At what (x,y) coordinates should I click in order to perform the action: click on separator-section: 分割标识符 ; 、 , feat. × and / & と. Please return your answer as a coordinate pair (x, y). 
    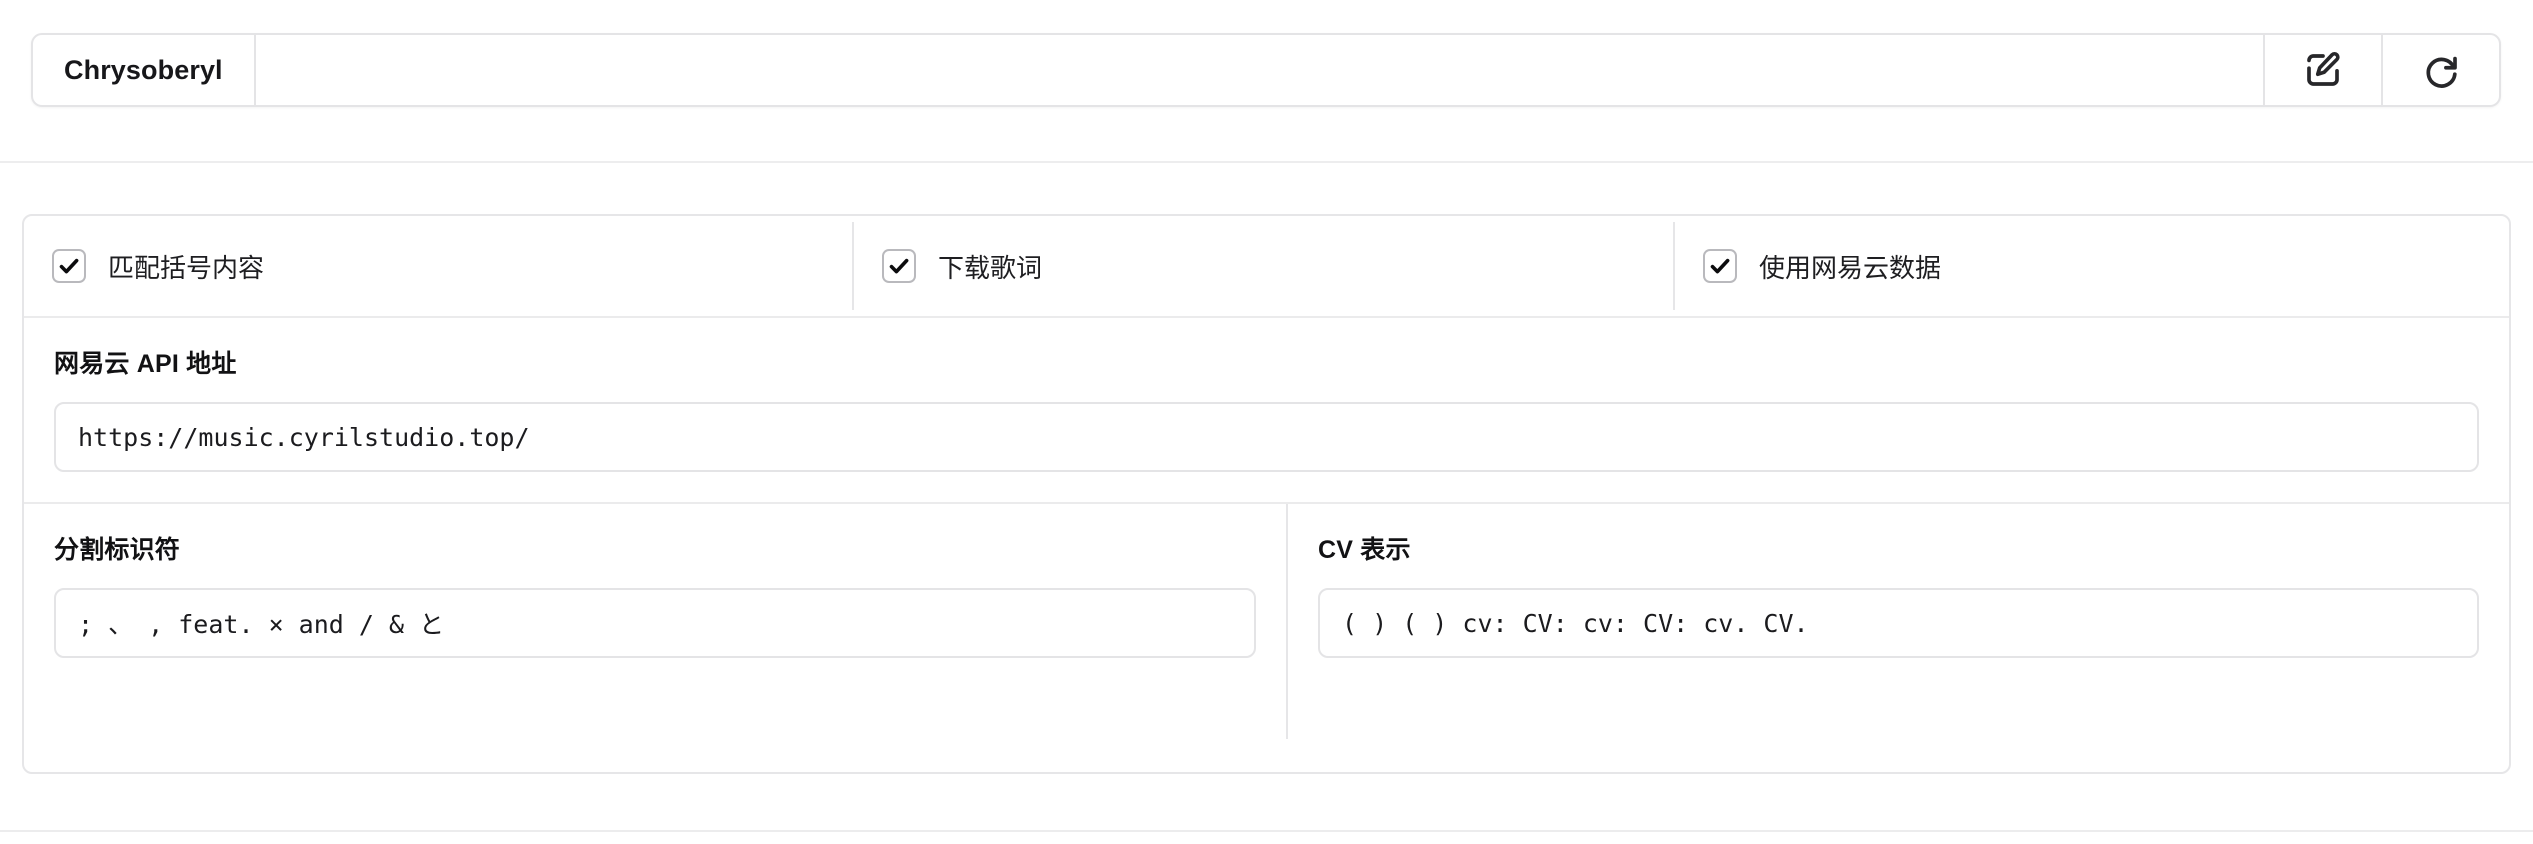
    Looking at the image, I should click on (656, 621).